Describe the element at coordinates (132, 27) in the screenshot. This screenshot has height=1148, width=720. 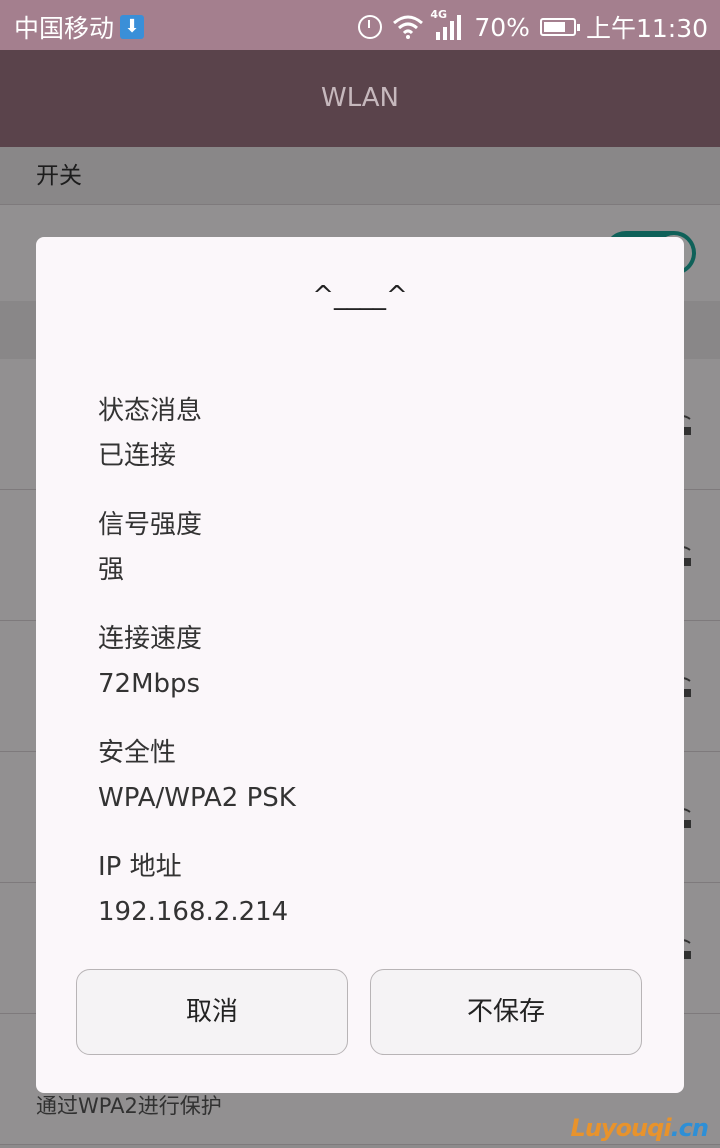
I see `download-icon: ⬇` at that location.